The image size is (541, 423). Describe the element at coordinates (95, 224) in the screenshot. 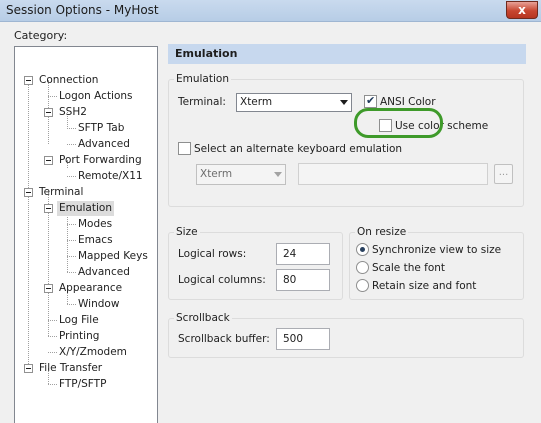

I see `tree-item-modes: Modes` at that location.